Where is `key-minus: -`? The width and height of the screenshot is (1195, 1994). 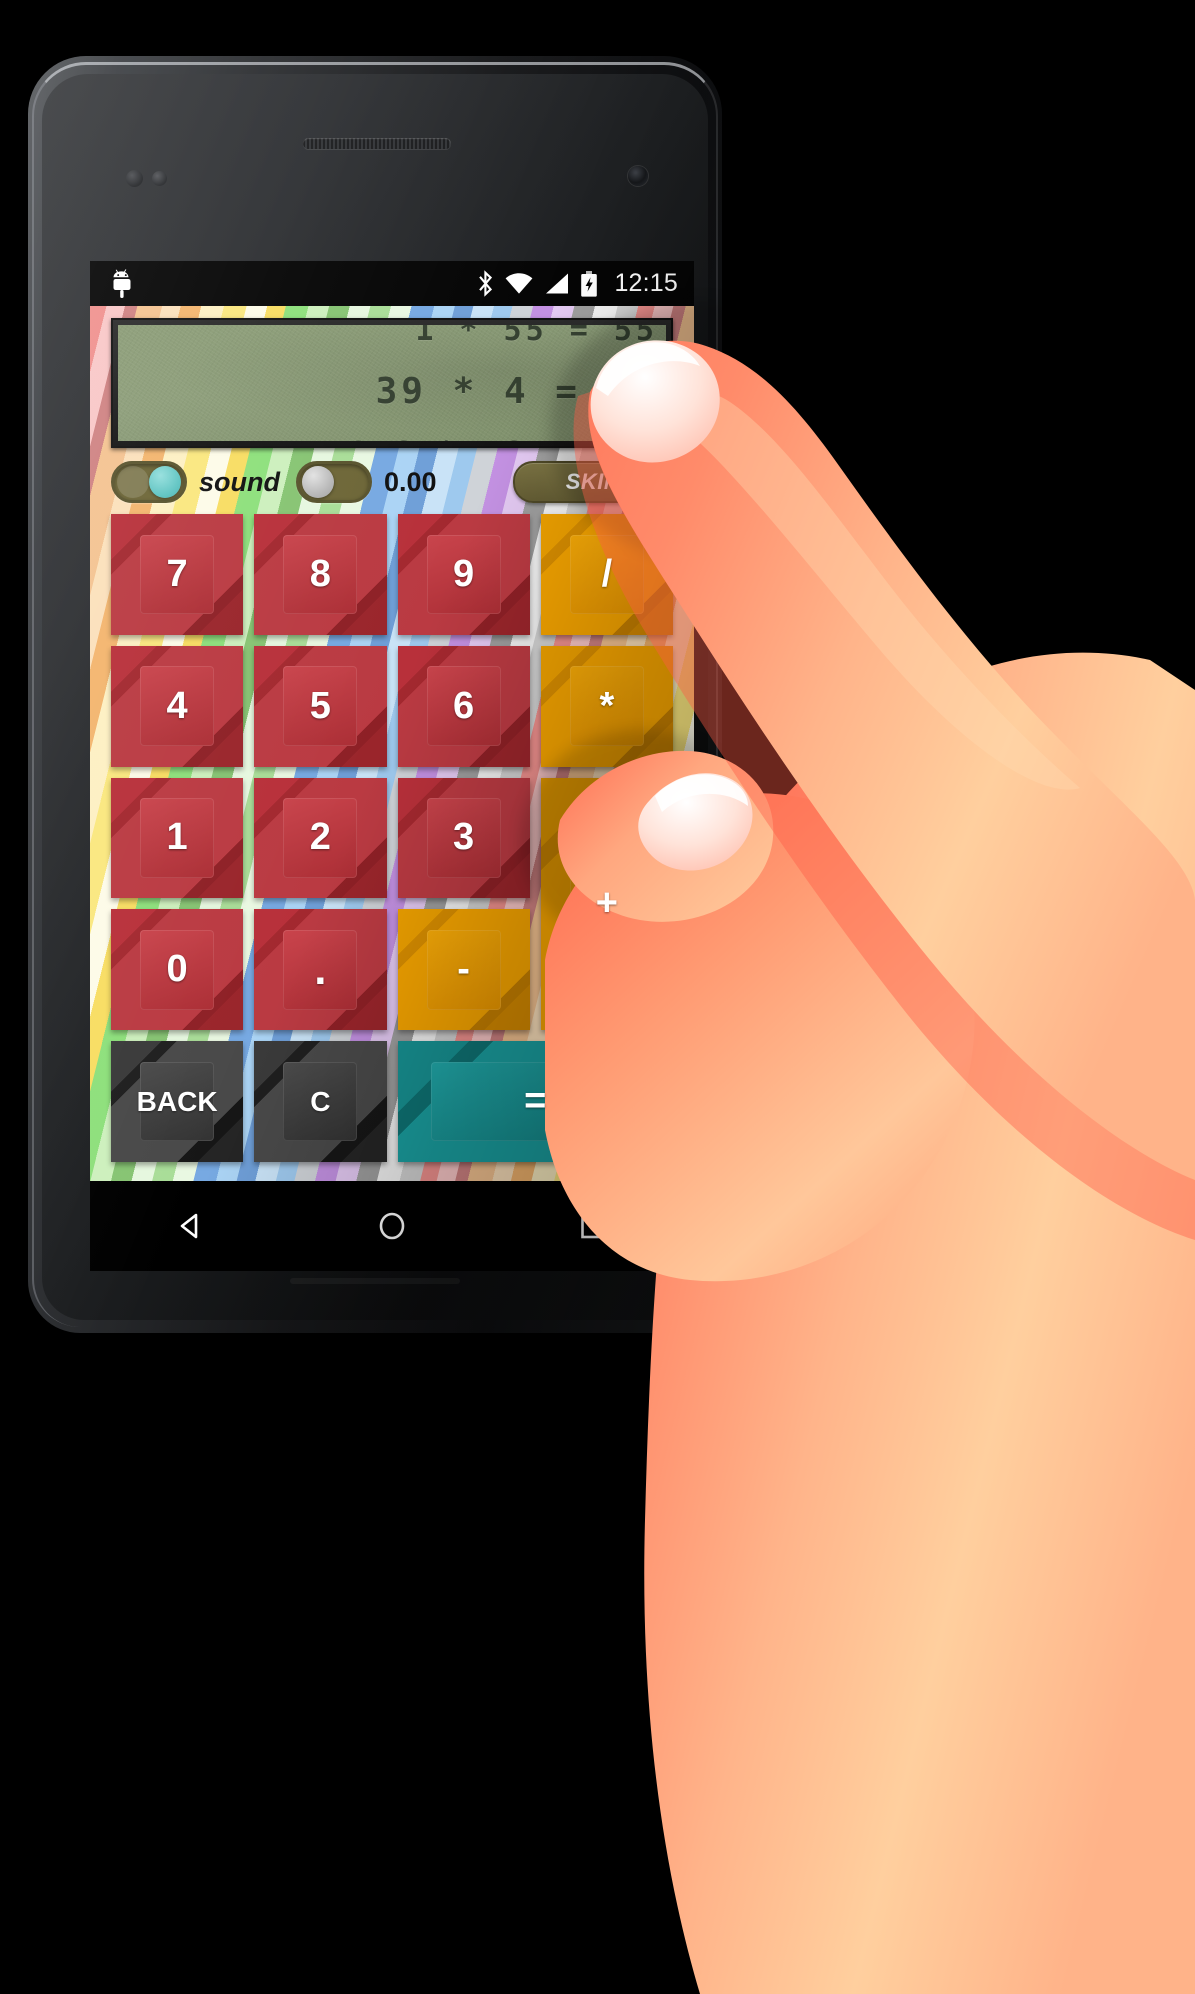
key-minus: - is located at coordinates (463, 970).